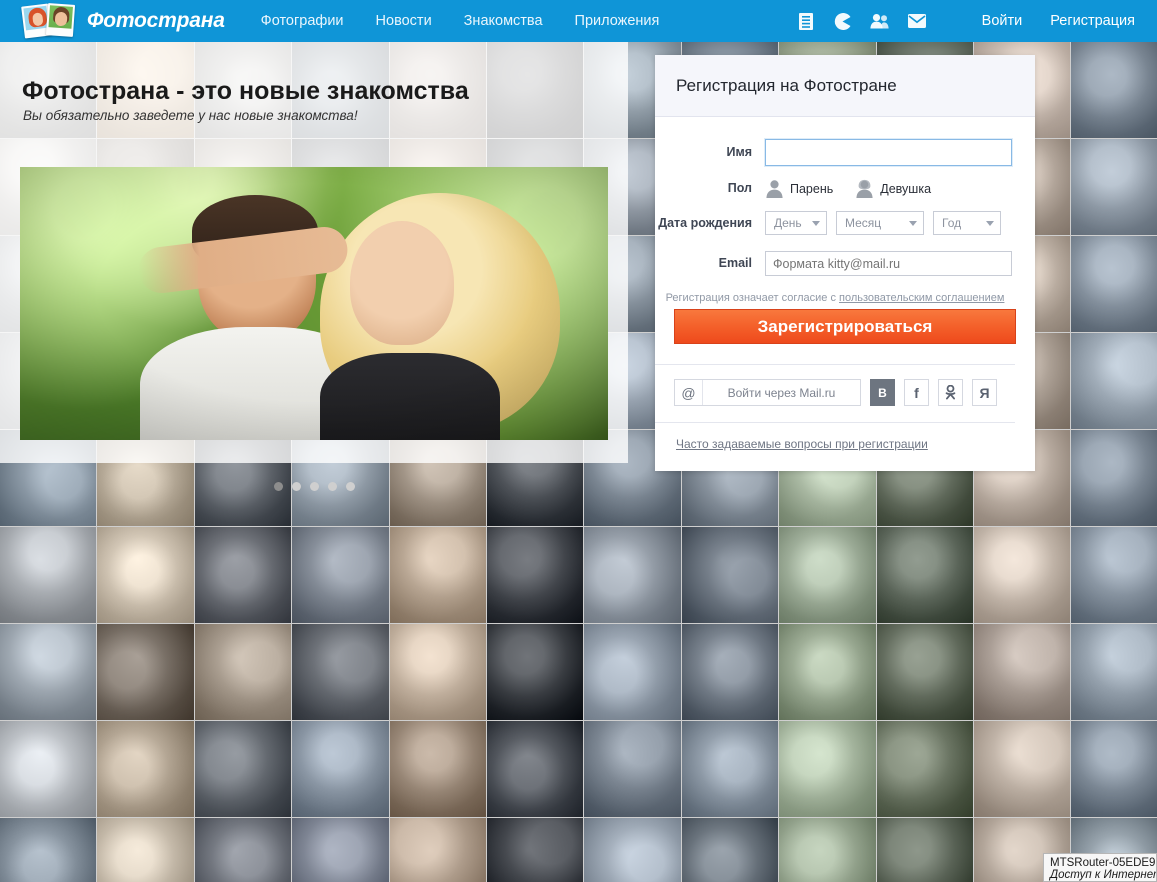 The image size is (1157, 882). What do you see at coordinates (245, 91) in the screenshot?
I see `hero-title: Фотострана - это новые знакомства` at bounding box center [245, 91].